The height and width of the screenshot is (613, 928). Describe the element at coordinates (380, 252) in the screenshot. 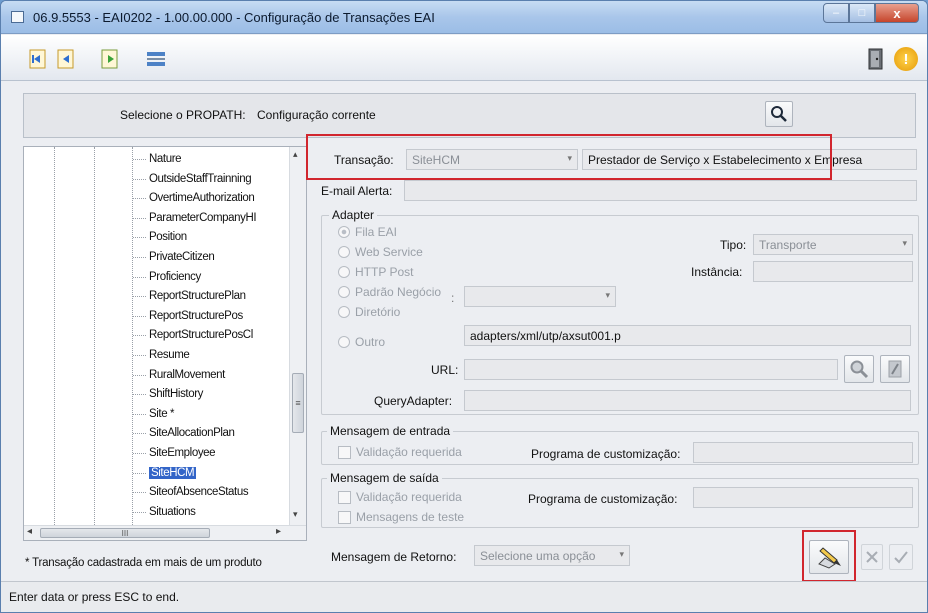

I see `adapter-radio-option: Web Service` at that location.